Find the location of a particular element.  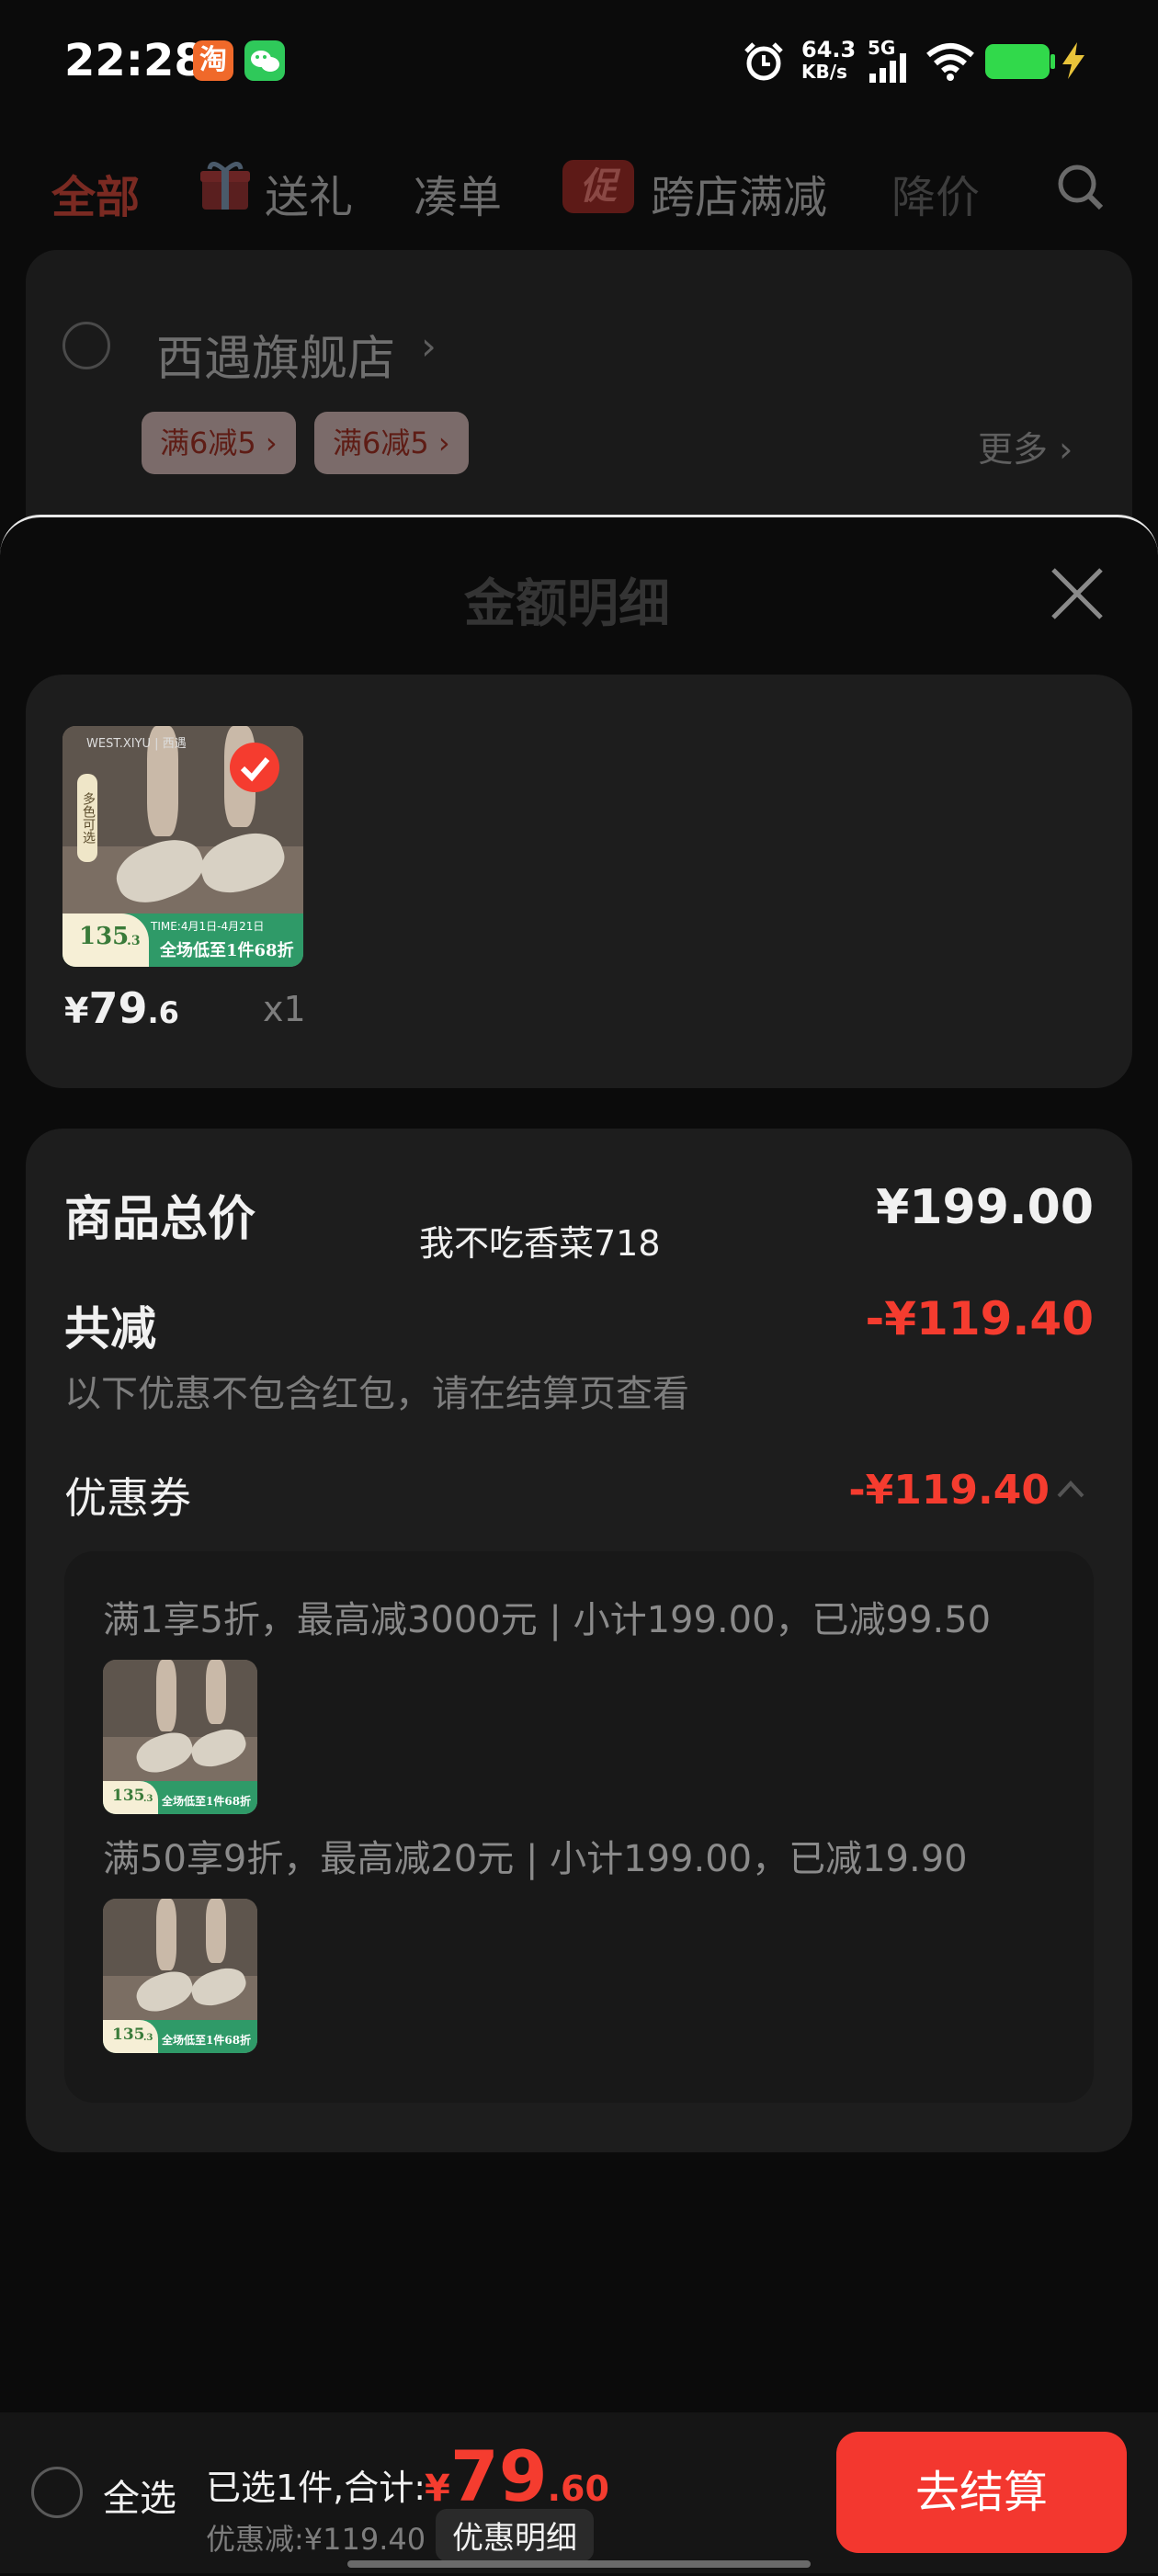

total-price-label: 商品总价 is located at coordinates (160, 1220).